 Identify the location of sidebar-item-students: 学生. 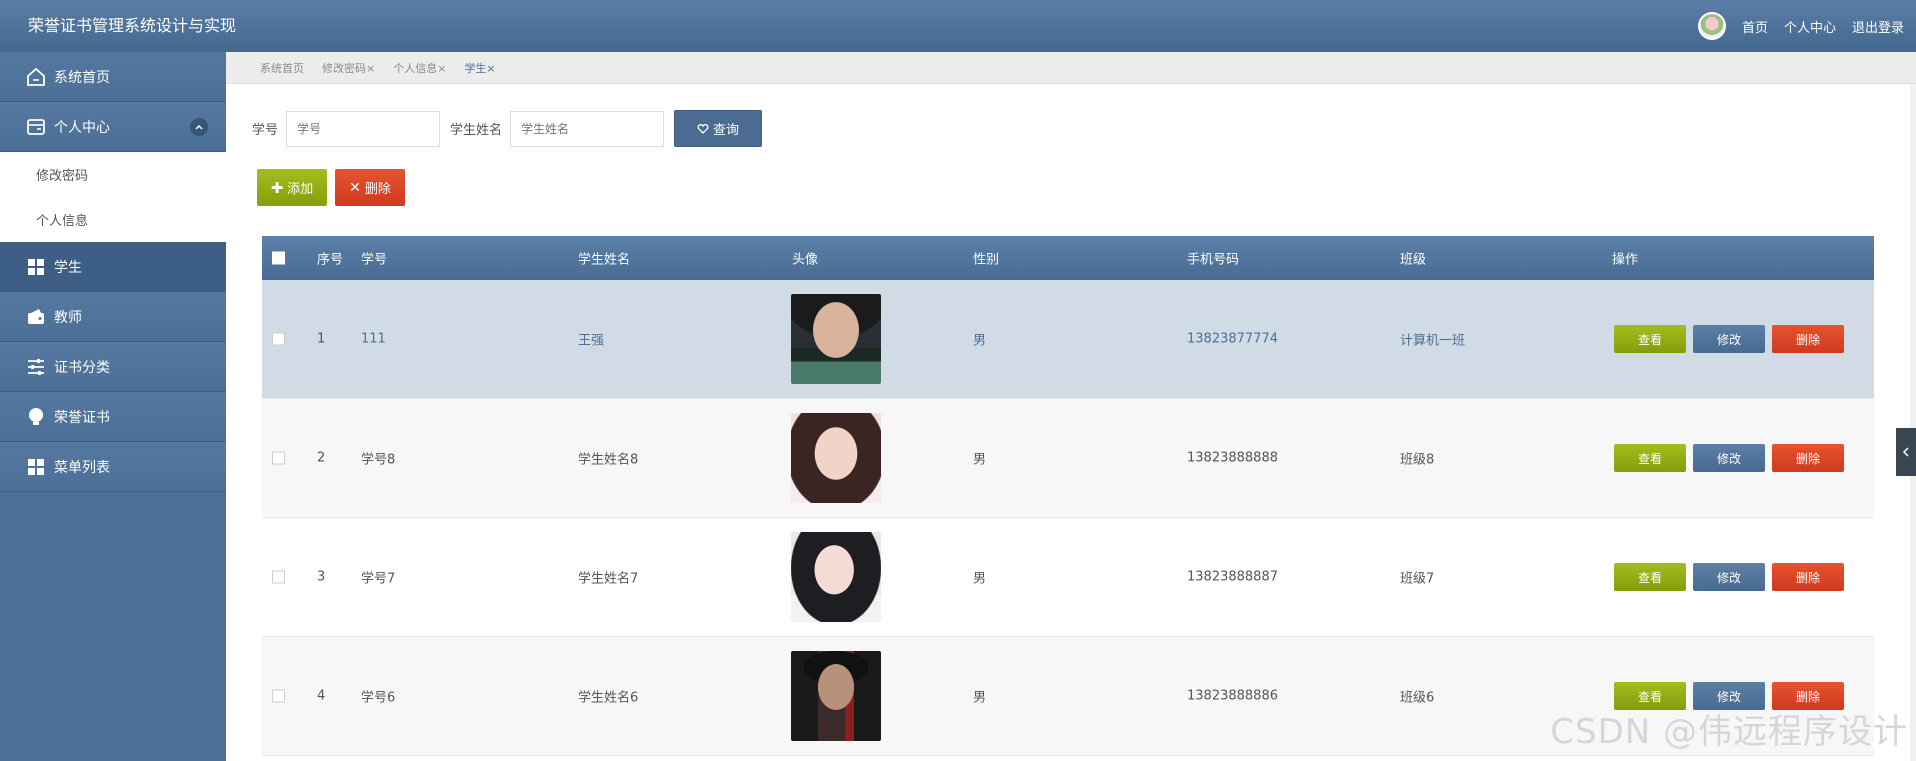
(113, 267).